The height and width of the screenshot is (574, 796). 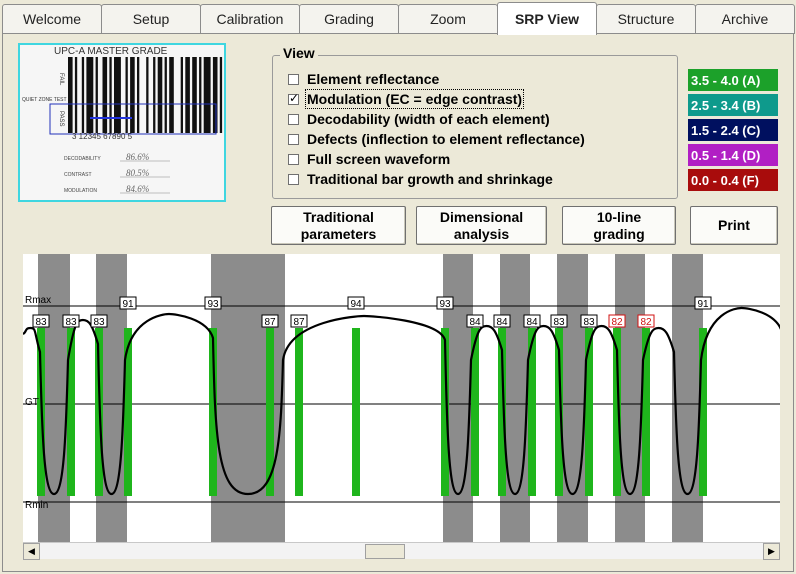 I want to click on option-modulation: Modulation (EC = edge contrast), so click(x=436, y=99).